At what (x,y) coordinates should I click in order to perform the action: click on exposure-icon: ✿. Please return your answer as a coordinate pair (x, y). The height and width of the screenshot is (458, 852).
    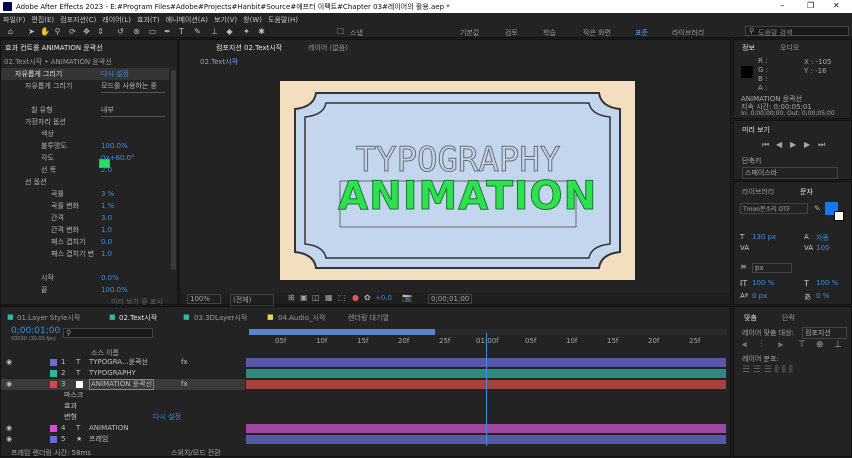
    Looking at the image, I should click on (367, 297).